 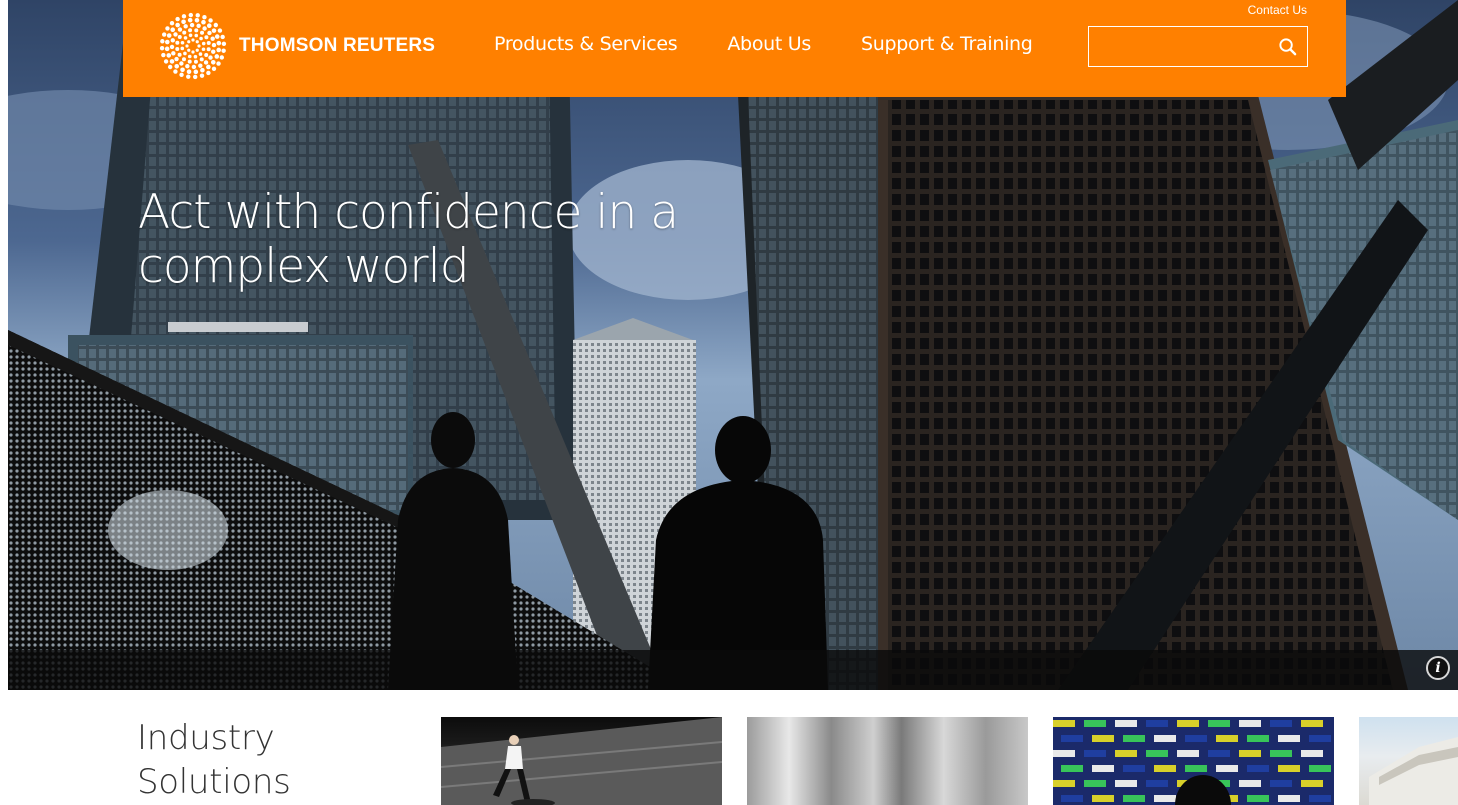 What do you see at coordinates (769, 44) in the screenshot?
I see `nav-item-about-us: About Us` at bounding box center [769, 44].